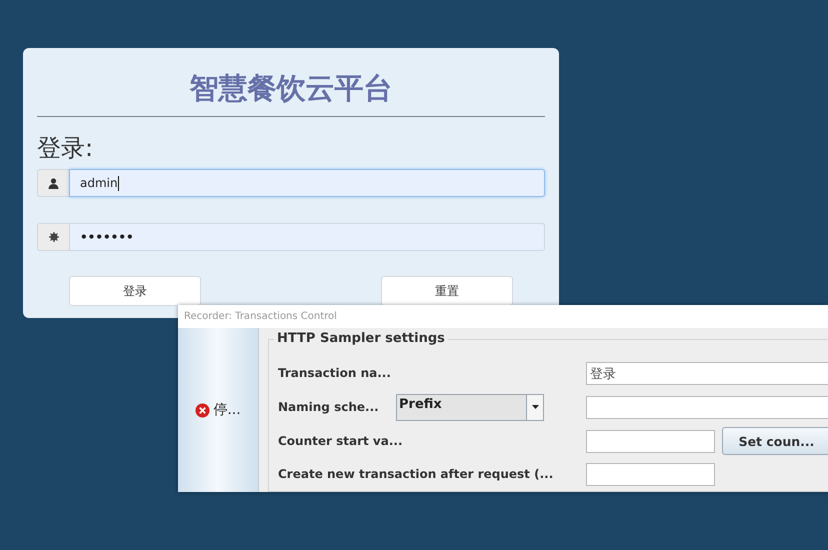 The width and height of the screenshot is (828, 550). I want to click on asterisk-icon, so click(53, 237).